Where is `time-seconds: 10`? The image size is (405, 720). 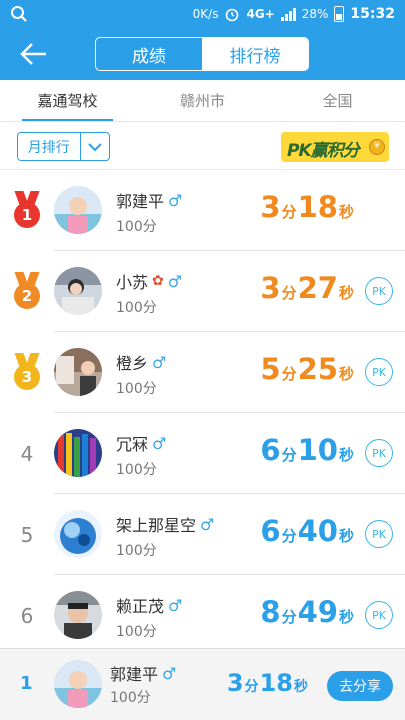 time-seconds: 10 is located at coordinates (317, 450).